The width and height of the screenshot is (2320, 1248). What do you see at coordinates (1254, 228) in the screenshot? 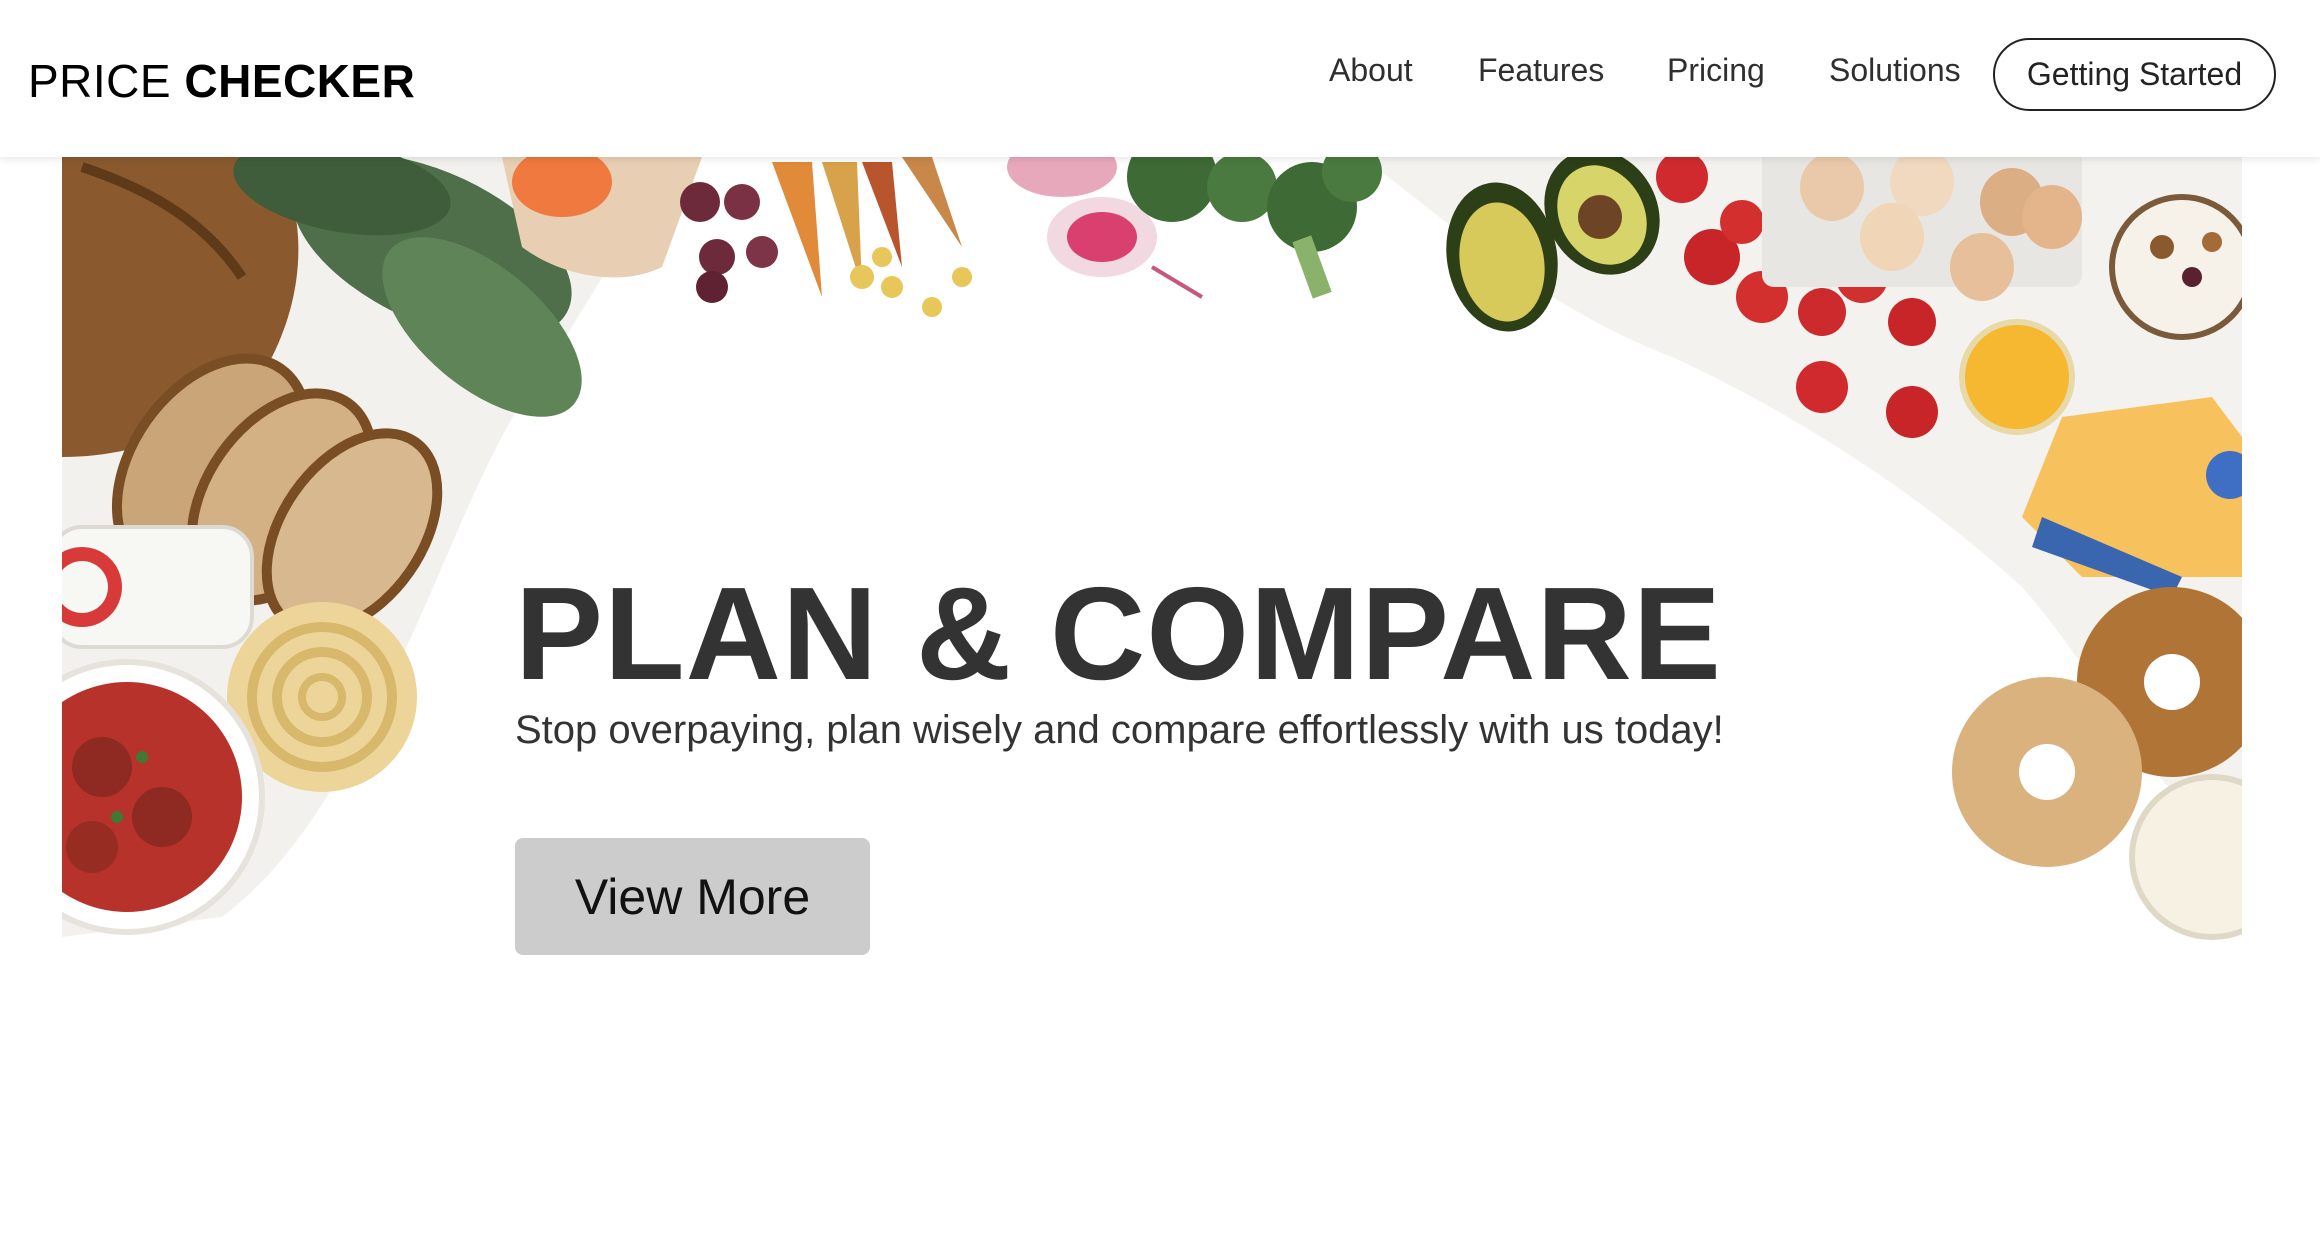
I see `broccoli-illustration` at bounding box center [1254, 228].